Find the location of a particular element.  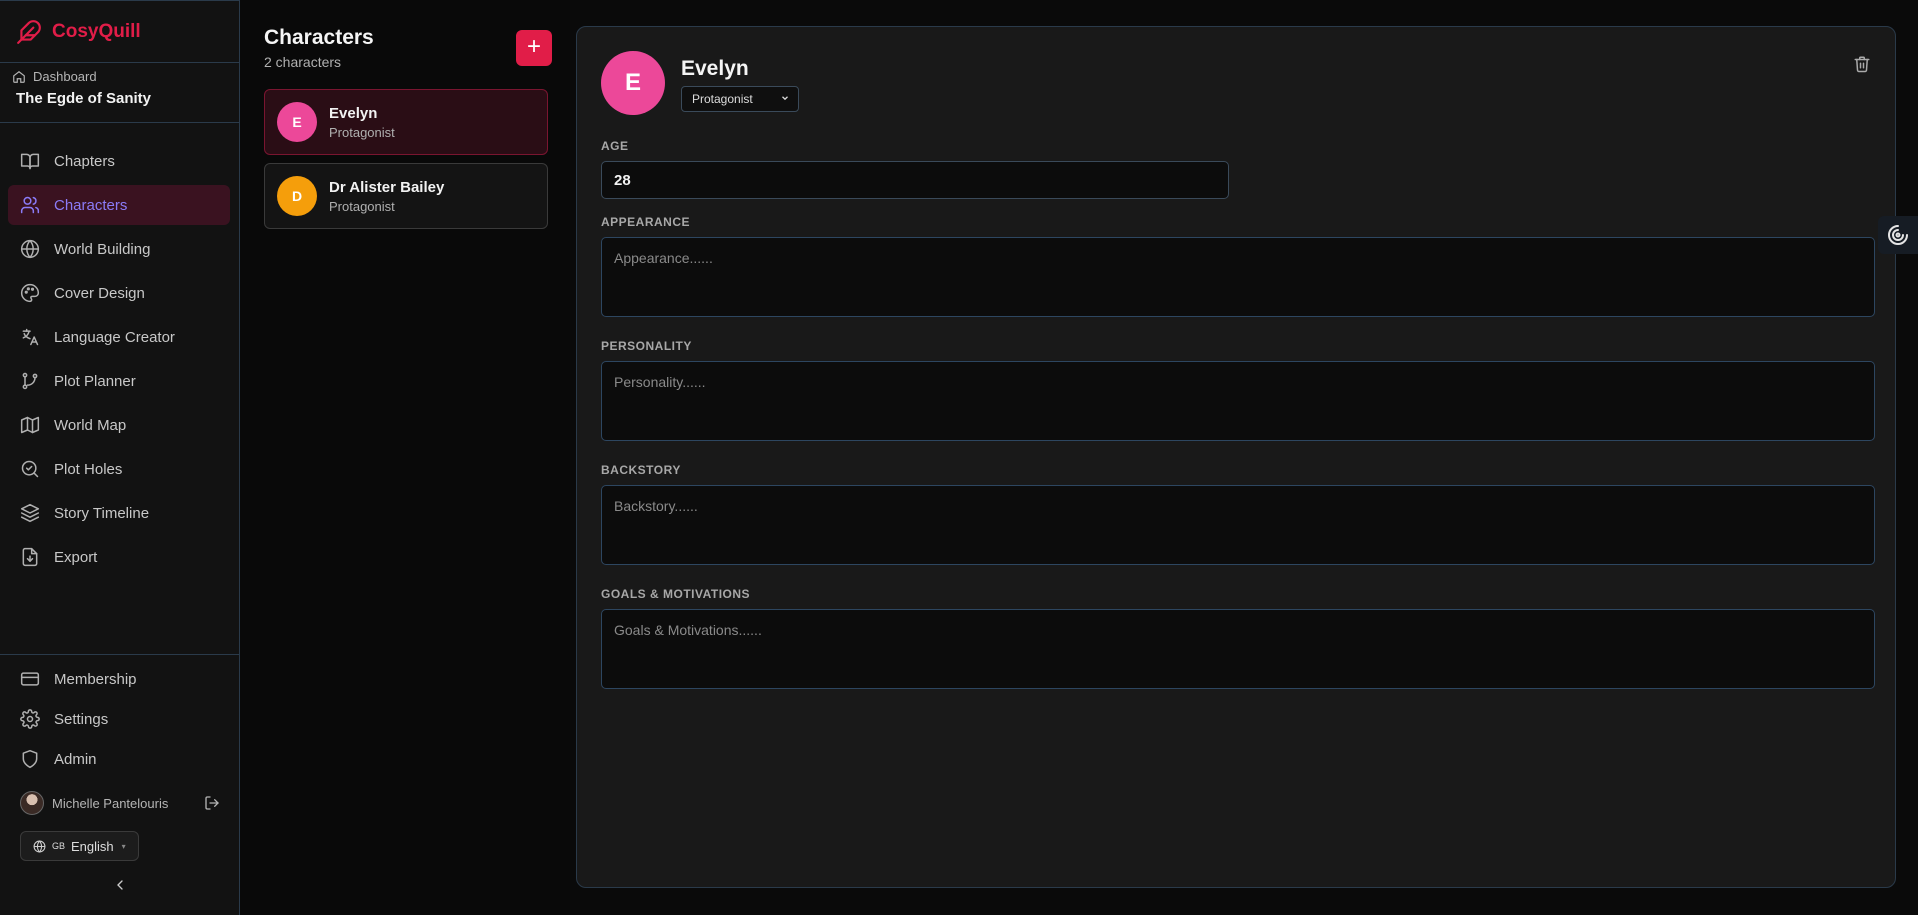

user-profile: Michelle Pantelouris is located at coordinates (120, 803).